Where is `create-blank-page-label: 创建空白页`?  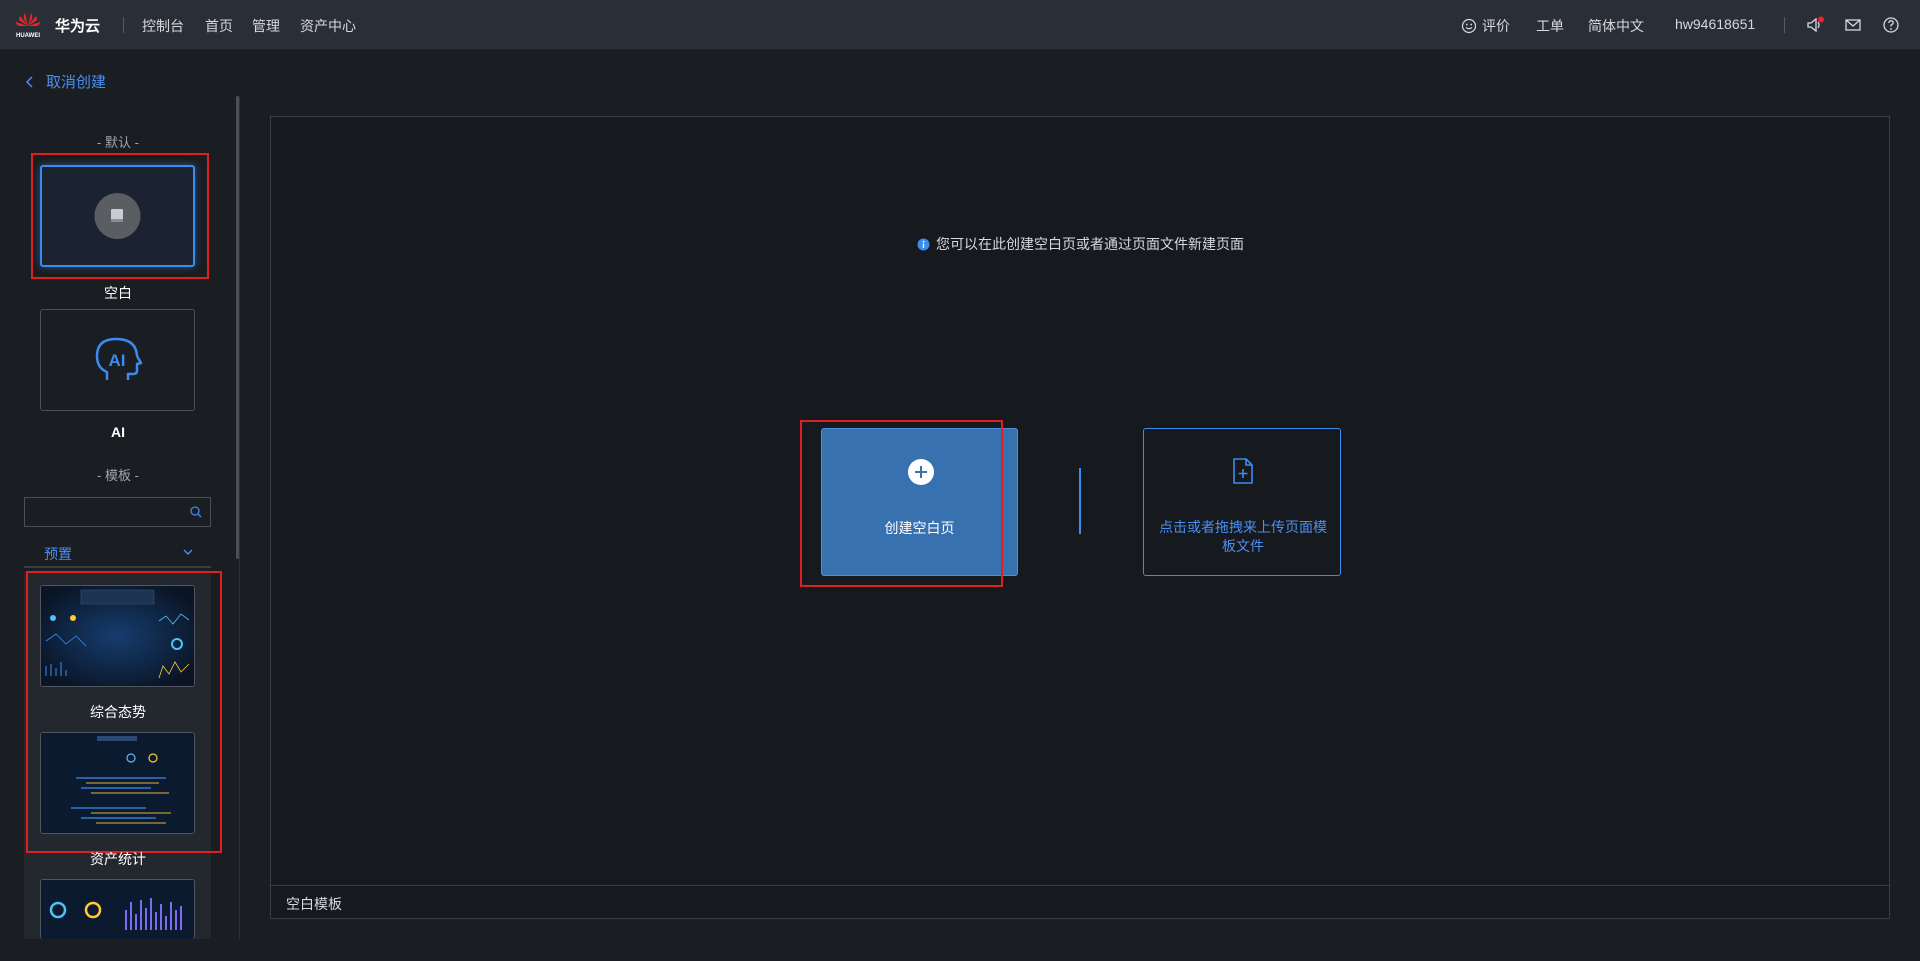
create-blank-page-label: 创建空白页 is located at coordinates (919, 528).